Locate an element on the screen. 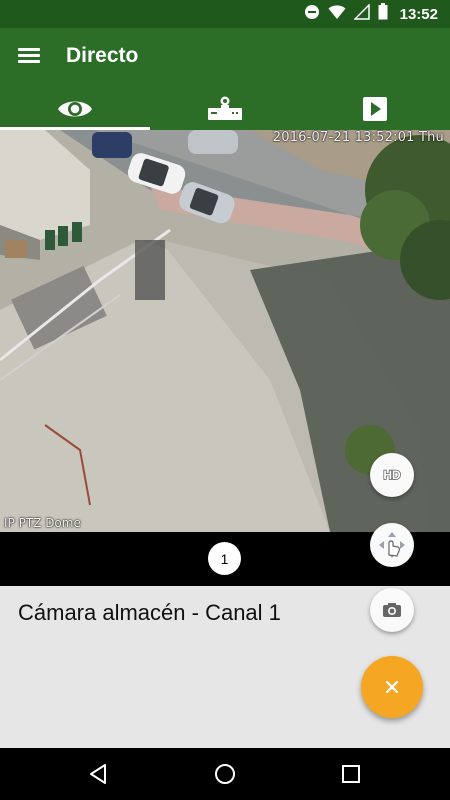  battery-icon is located at coordinates (383, 14).